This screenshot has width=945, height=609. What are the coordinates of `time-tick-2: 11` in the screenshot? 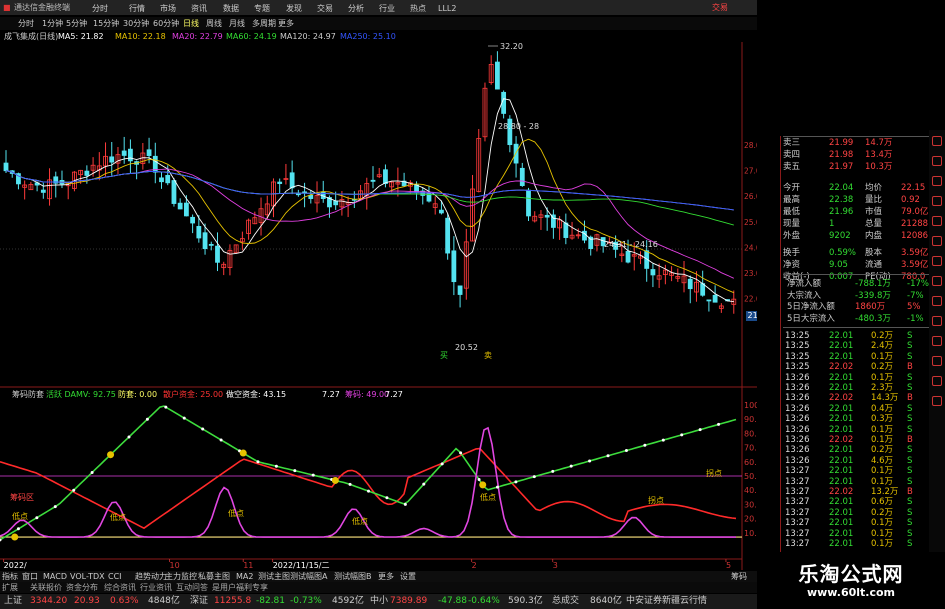 It's located at (248, 565).